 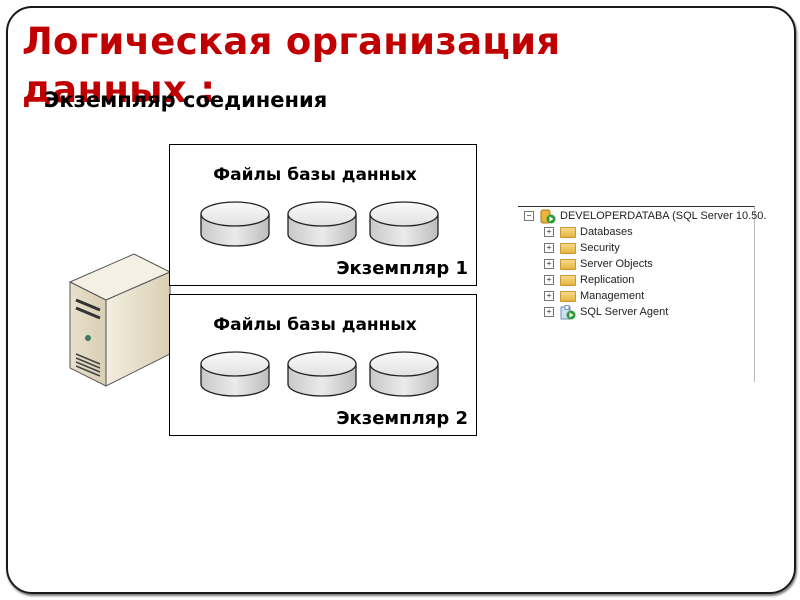 I want to click on instance-label: Экземпляр 2, so click(x=402, y=418).